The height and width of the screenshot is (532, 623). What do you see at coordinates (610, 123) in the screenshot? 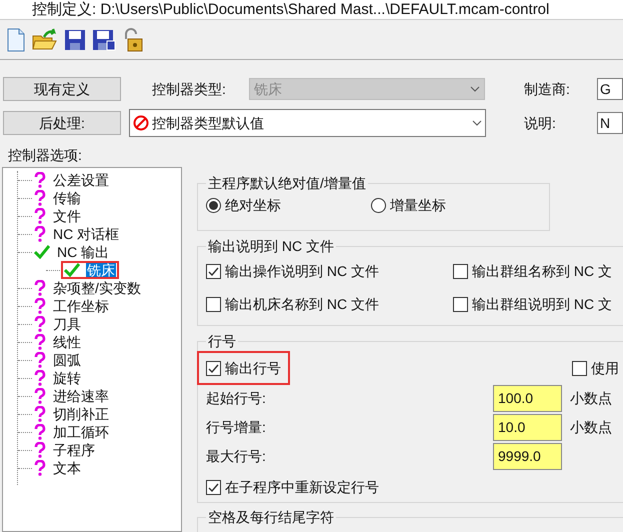
I see `description-field: N` at bounding box center [610, 123].